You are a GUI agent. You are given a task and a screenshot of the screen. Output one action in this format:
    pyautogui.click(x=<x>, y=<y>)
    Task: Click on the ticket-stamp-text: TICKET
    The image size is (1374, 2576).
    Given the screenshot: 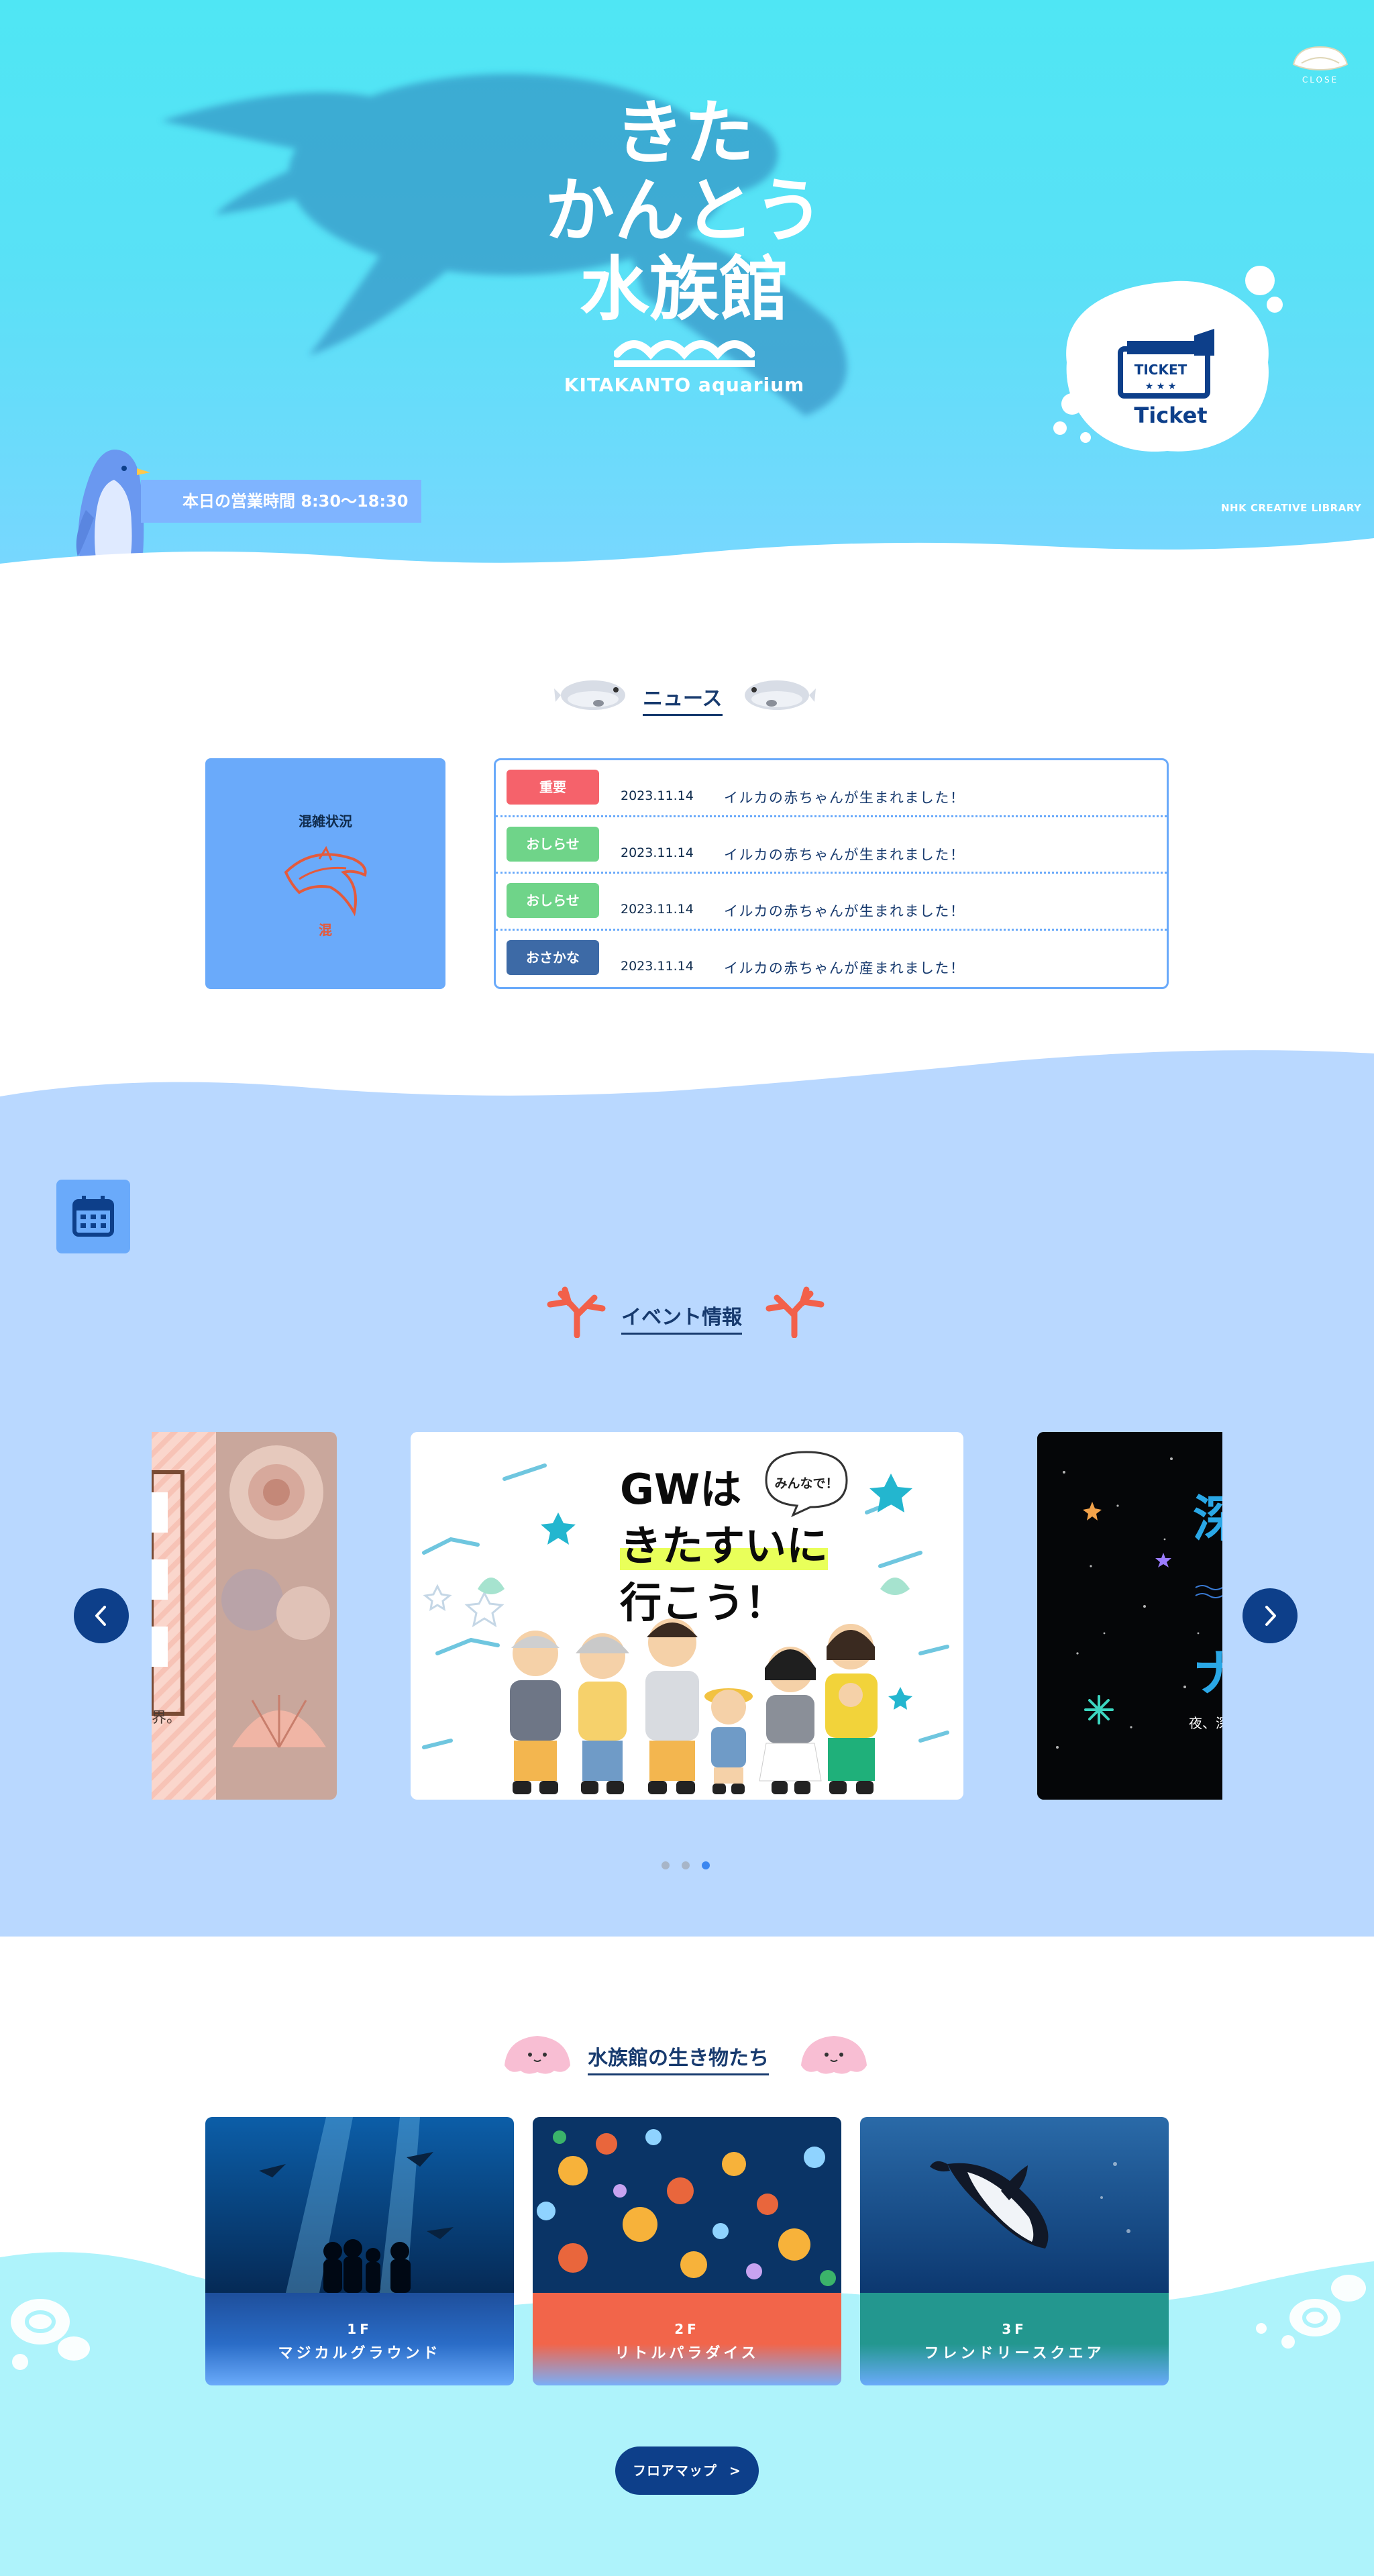 What is the action you would take?
    pyautogui.click(x=1160, y=370)
    